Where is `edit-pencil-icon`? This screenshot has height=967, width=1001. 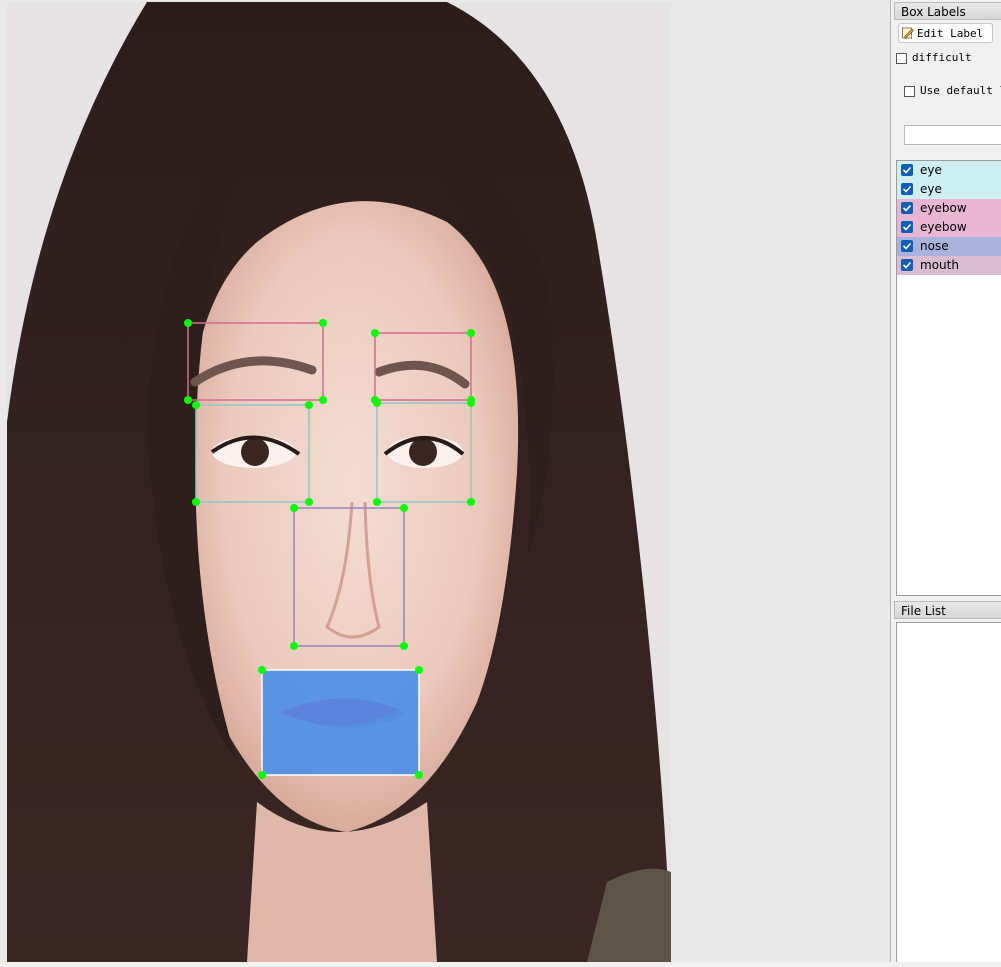 edit-pencil-icon is located at coordinates (908, 33).